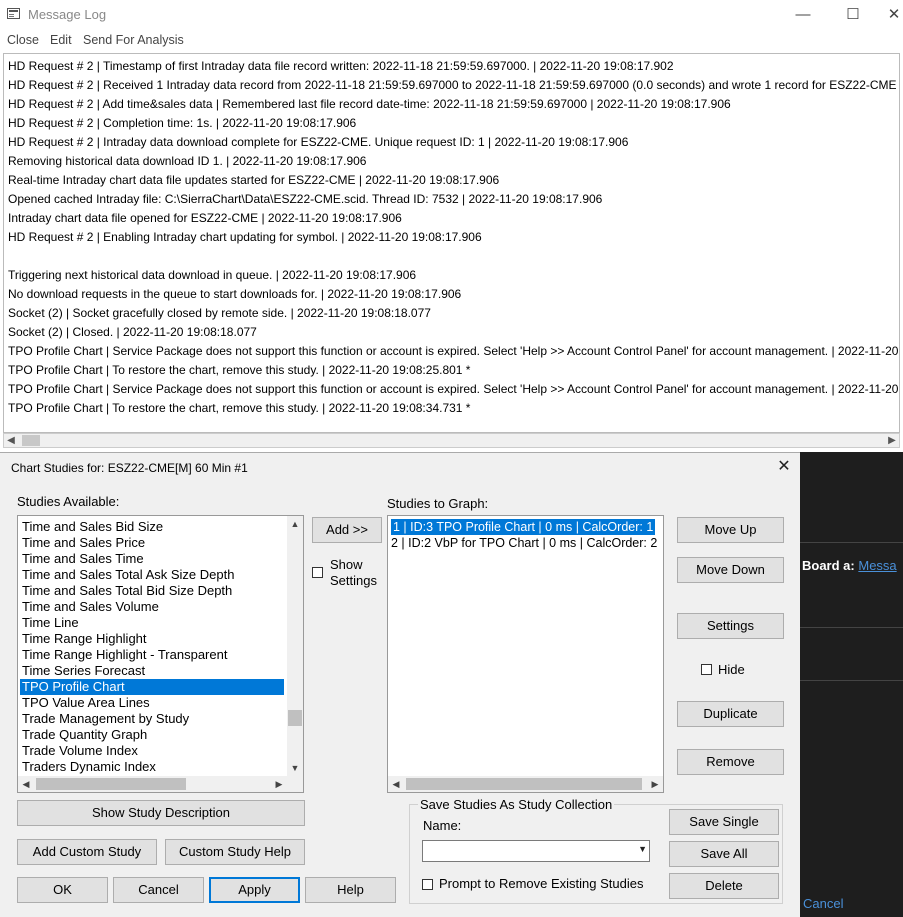  I want to click on list-item: Time Range Highlight, so click(84, 639).